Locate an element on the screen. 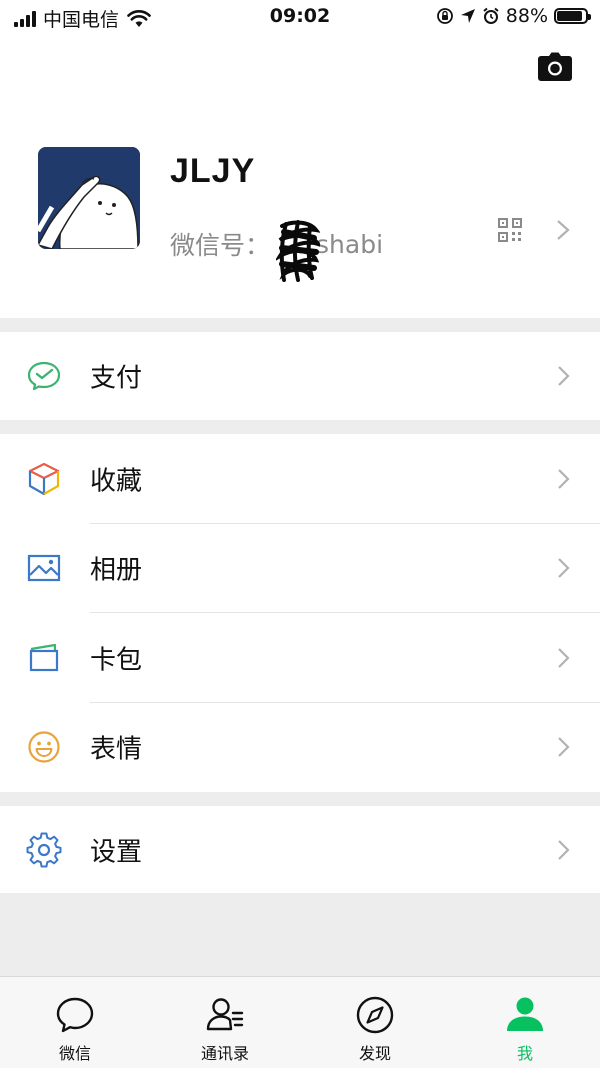  avatar-image is located at coordinates (89, 198).